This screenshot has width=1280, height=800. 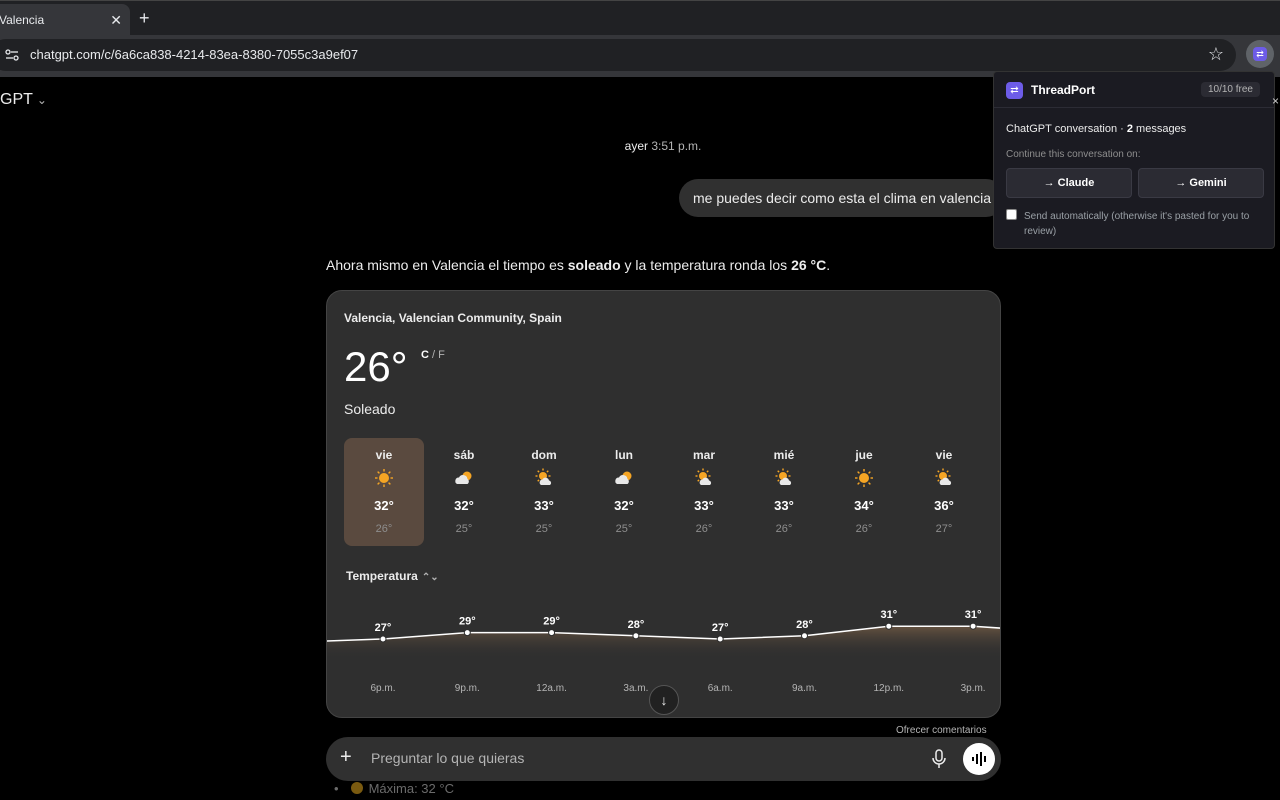 I want to click on scroll-down-button: ↓, so click(x=664, y=700).